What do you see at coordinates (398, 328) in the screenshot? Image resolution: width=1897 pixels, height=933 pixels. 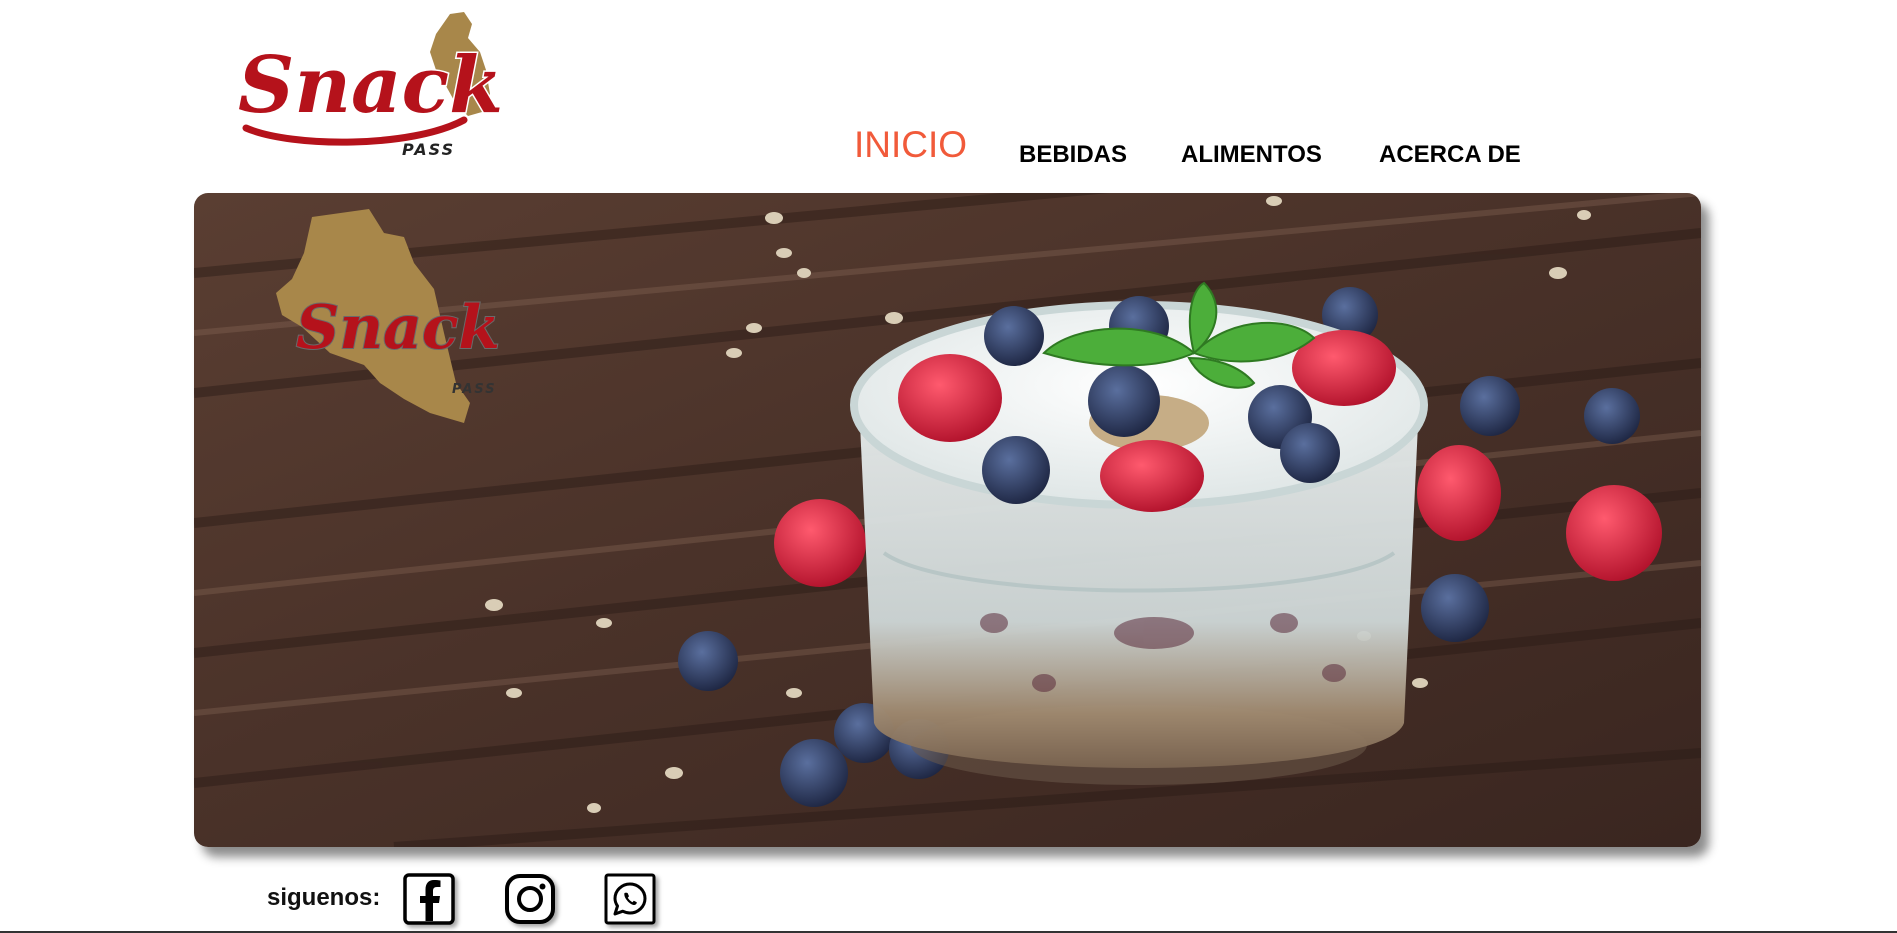 I see `hero-overlay-wordmark: Snack` at bounding box center [398, 328].